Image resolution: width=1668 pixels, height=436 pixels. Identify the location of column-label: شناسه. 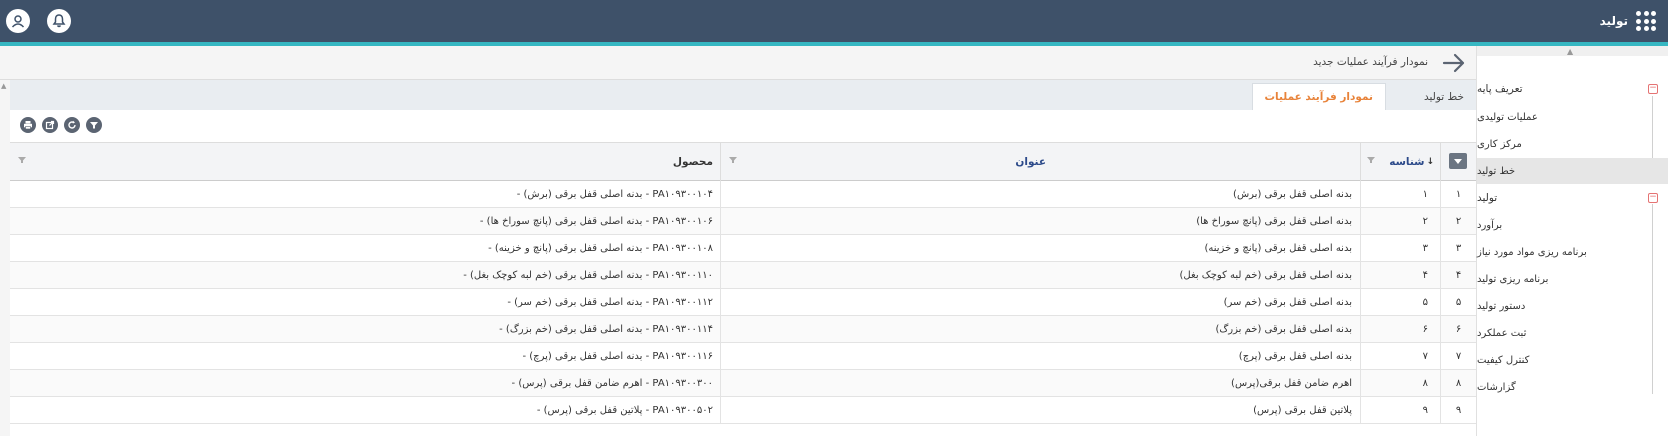
(1407, 162).